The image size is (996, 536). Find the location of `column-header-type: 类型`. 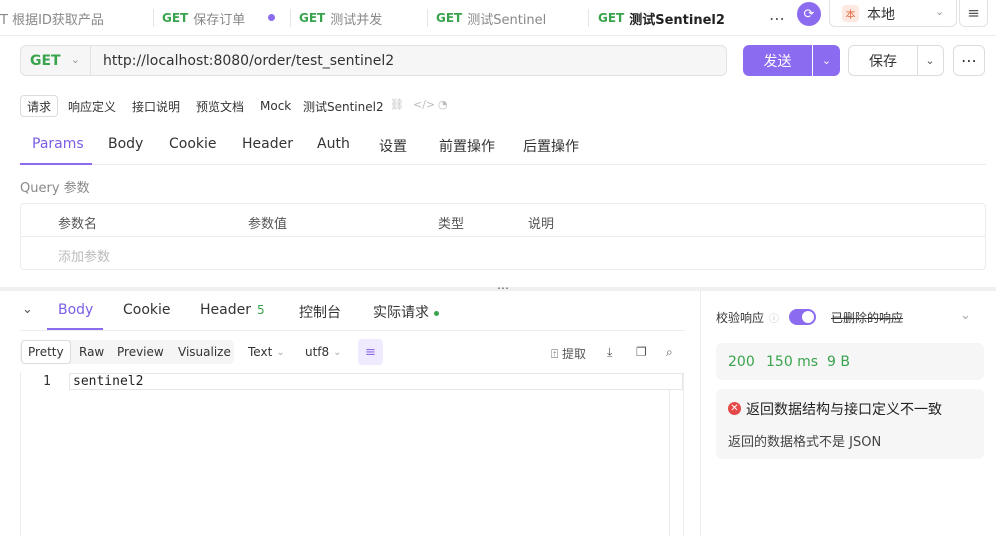

column-header-type: 类型 is located at coordinates (451, 224).